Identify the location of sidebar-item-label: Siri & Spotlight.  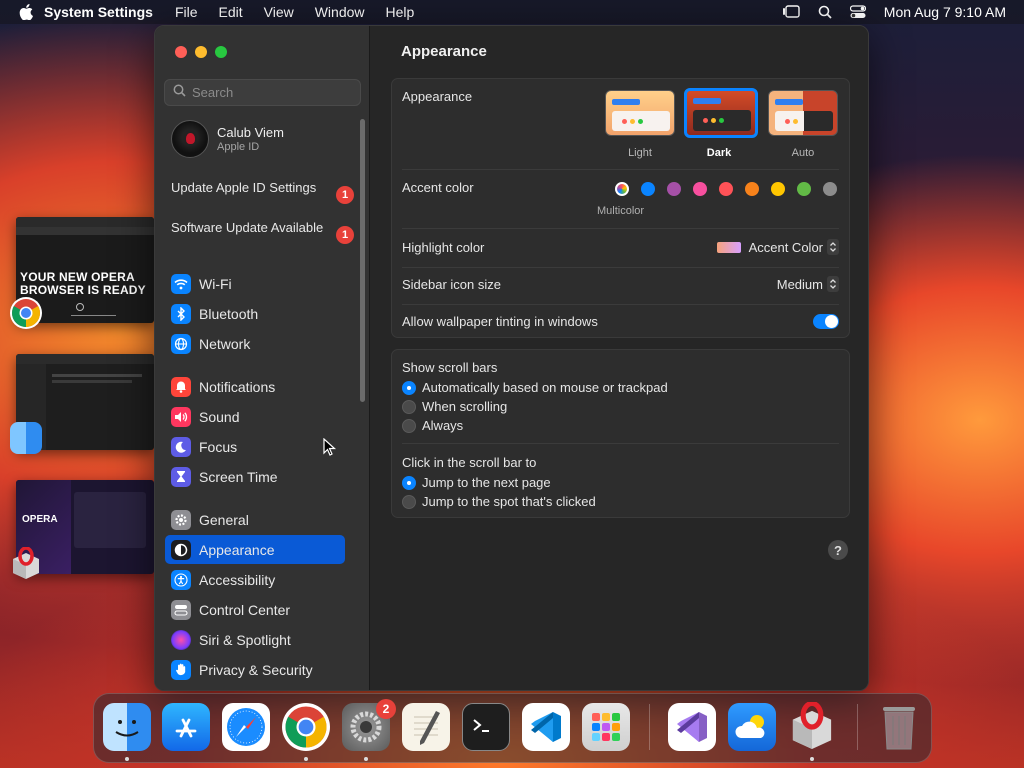
(245, 639).